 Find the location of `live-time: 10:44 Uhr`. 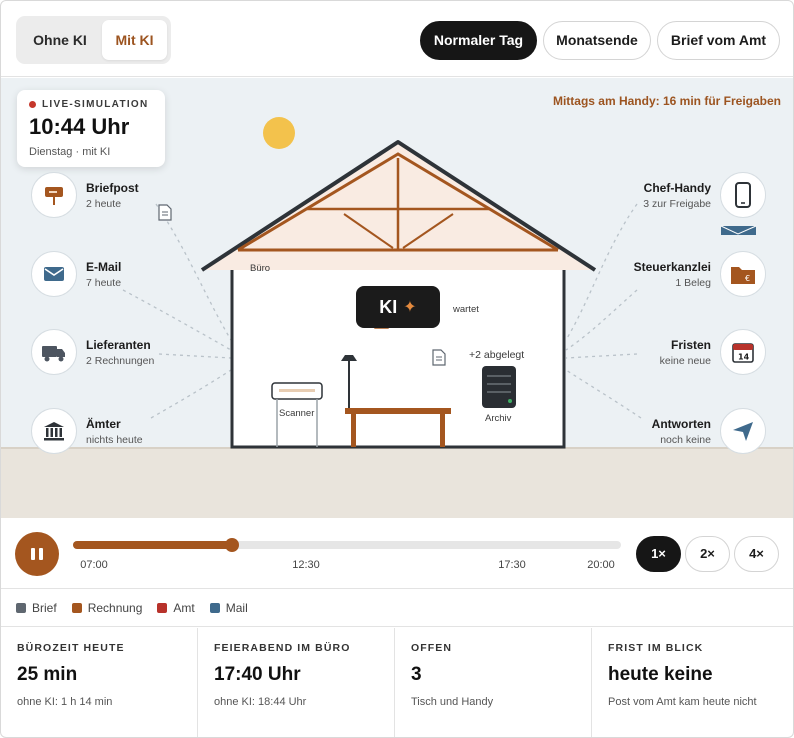

live-time: 10:44 Uhr is located at coordinates (79, 126).